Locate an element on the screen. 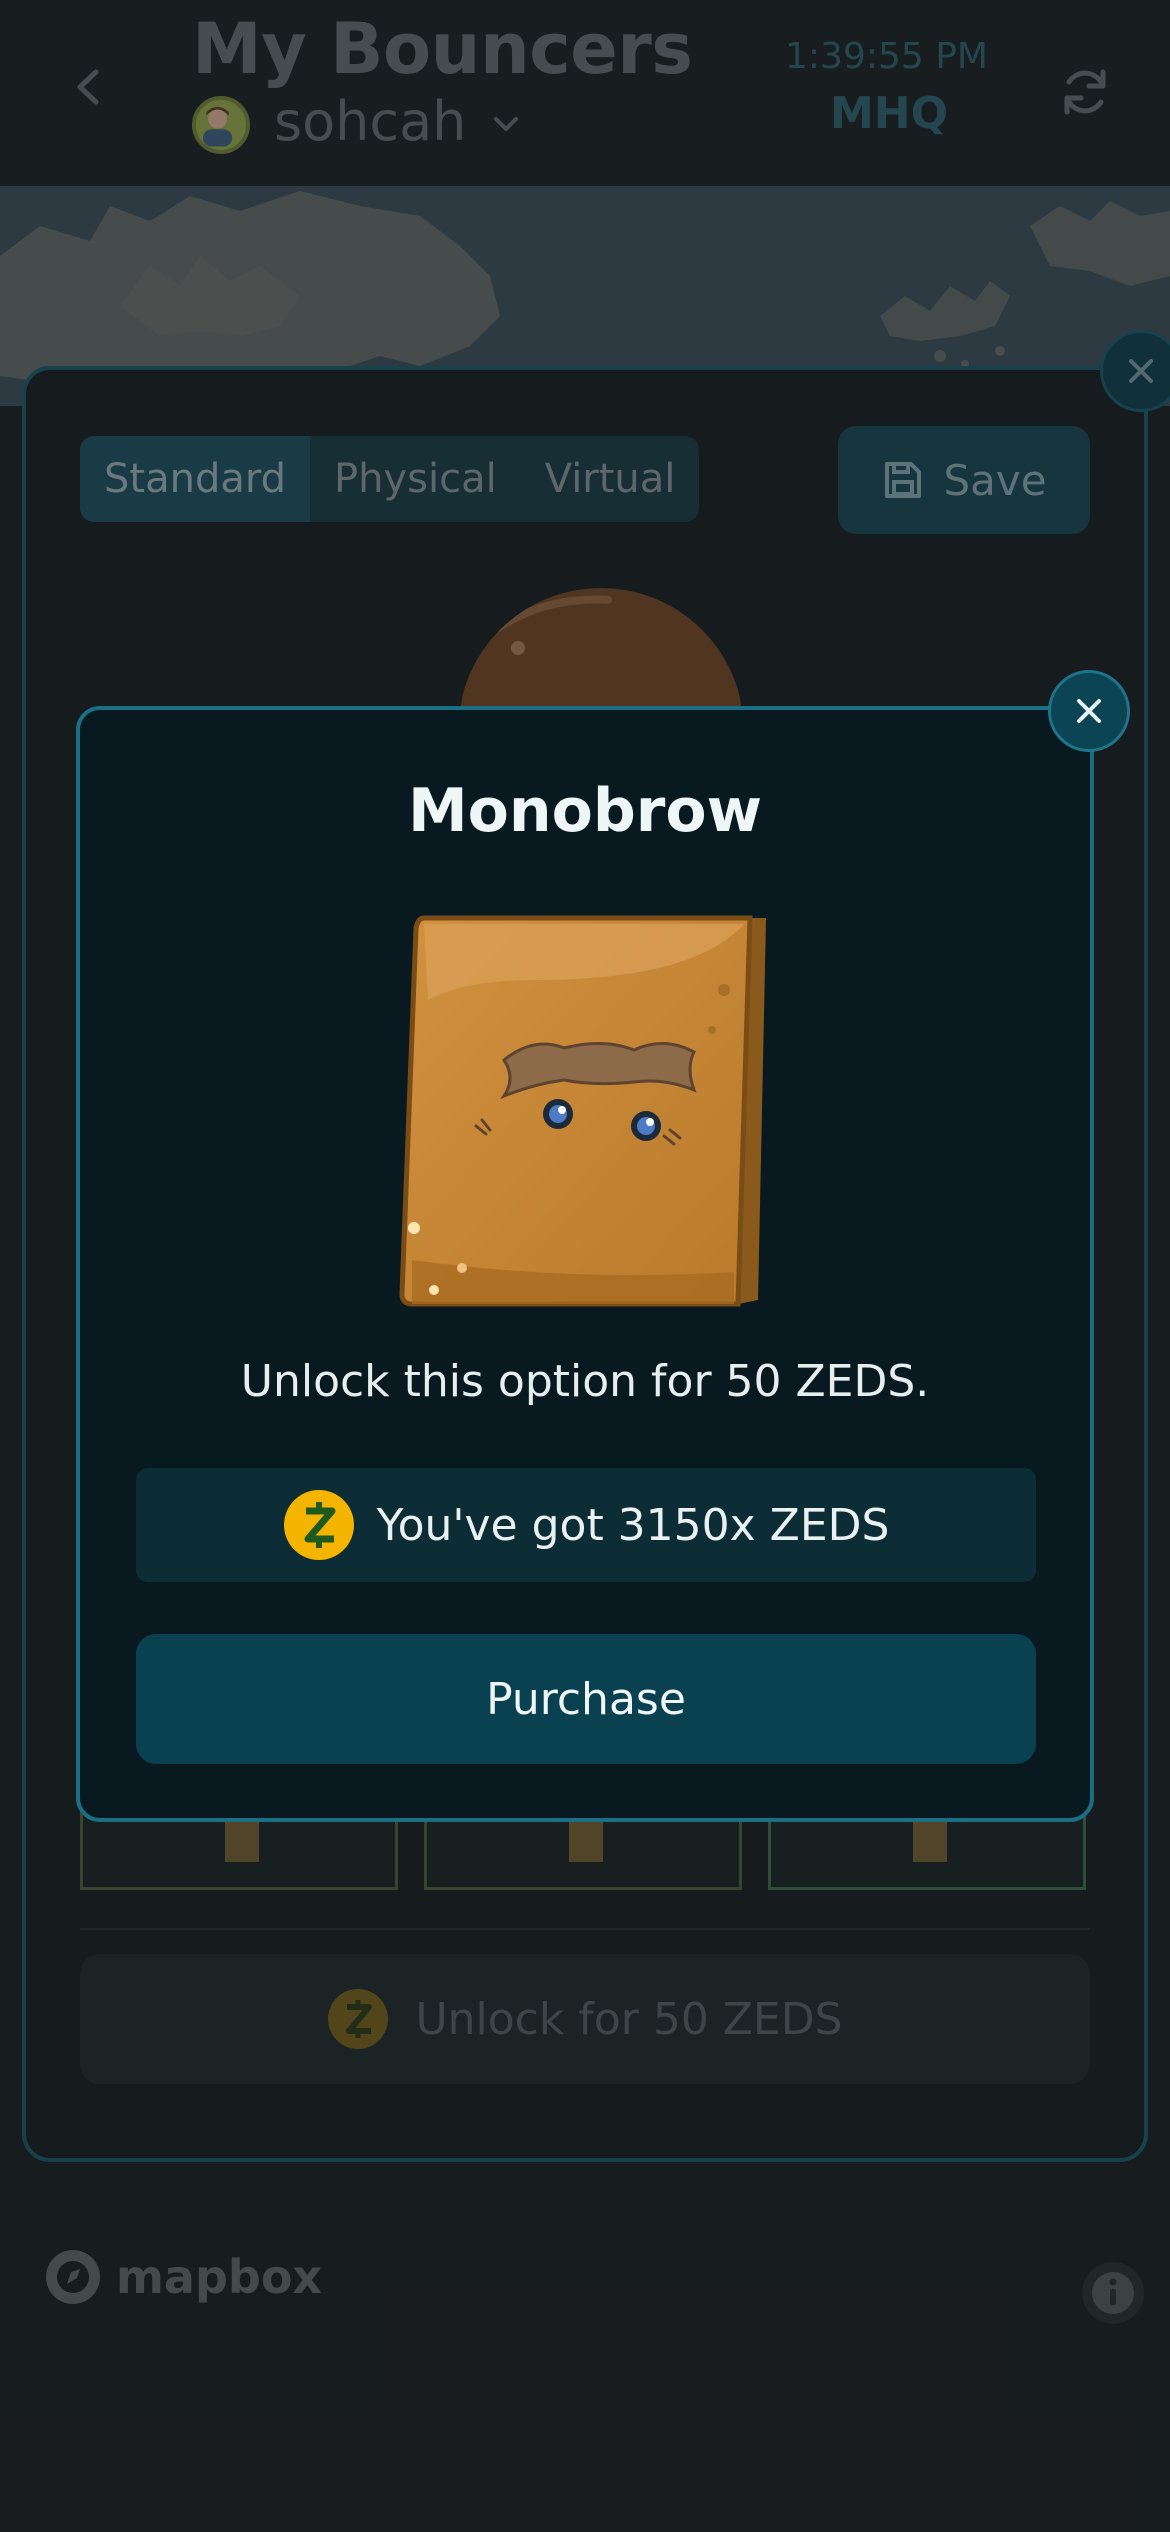 The height and width of the screenshot is (2532, 1170). zeds-balance-bar: You've got 3150x ZEDS is located at coordinates (586, 1525).